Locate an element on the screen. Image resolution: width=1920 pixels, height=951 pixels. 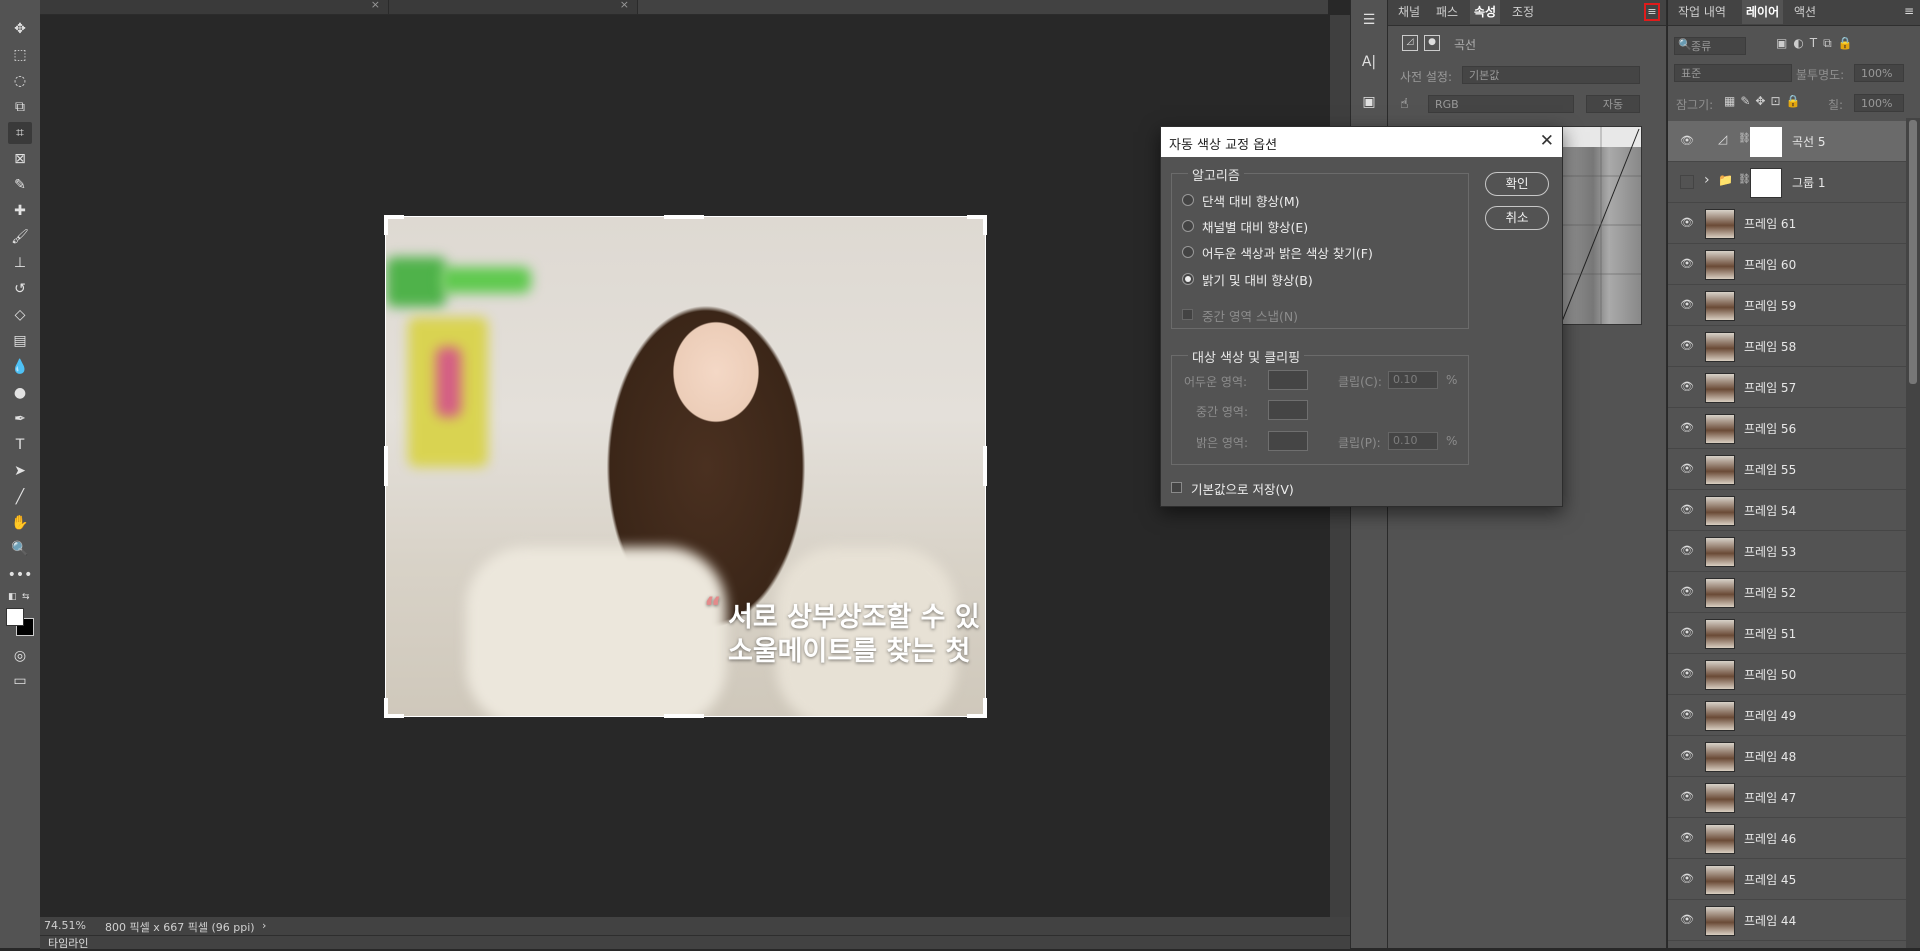
type-tool-icon: T is located at coordinates (20, 445).